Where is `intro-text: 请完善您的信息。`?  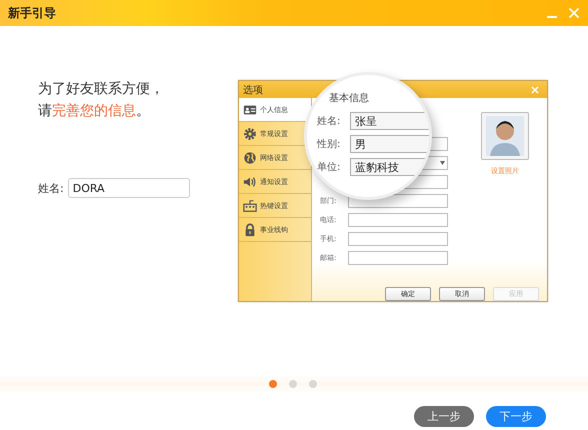 intro-text: 请完善您的信息。 is located at coordinates (94, 111).